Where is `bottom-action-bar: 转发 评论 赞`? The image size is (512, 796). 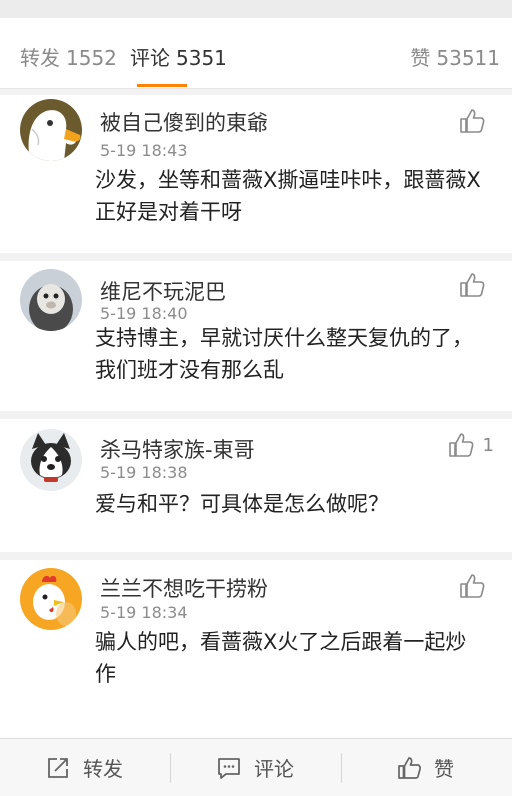 bottom-action-bar: 转发 评论 赞 is located at coordinates (256, 767).